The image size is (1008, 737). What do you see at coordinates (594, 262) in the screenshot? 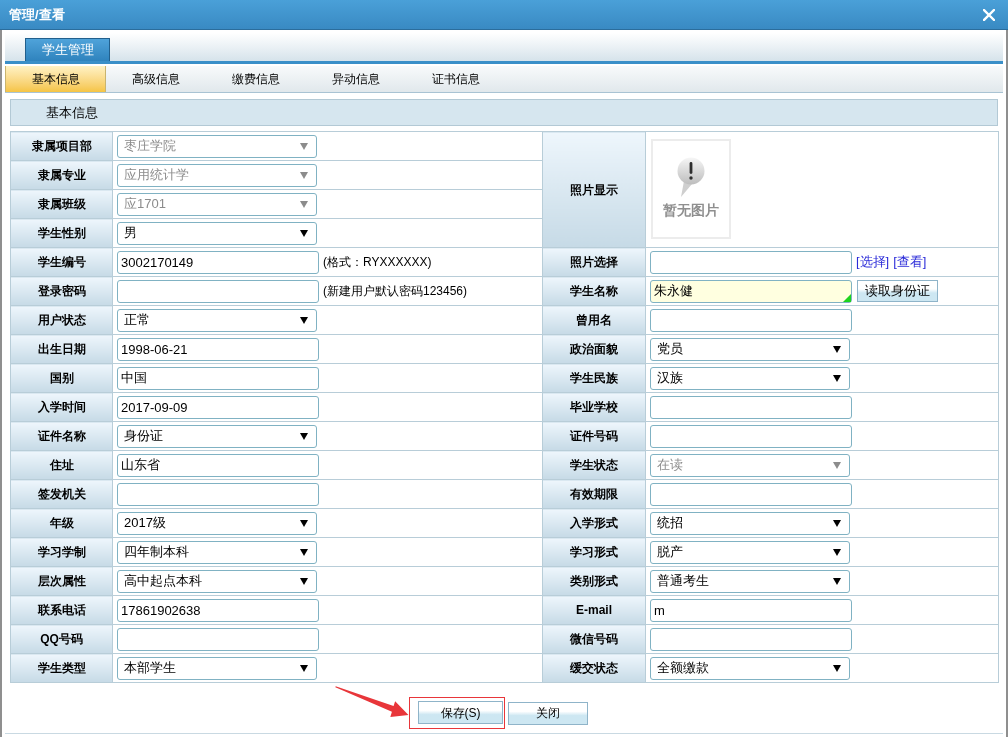
I see `field-label: 照片选择` at bounding box center [594, 262].